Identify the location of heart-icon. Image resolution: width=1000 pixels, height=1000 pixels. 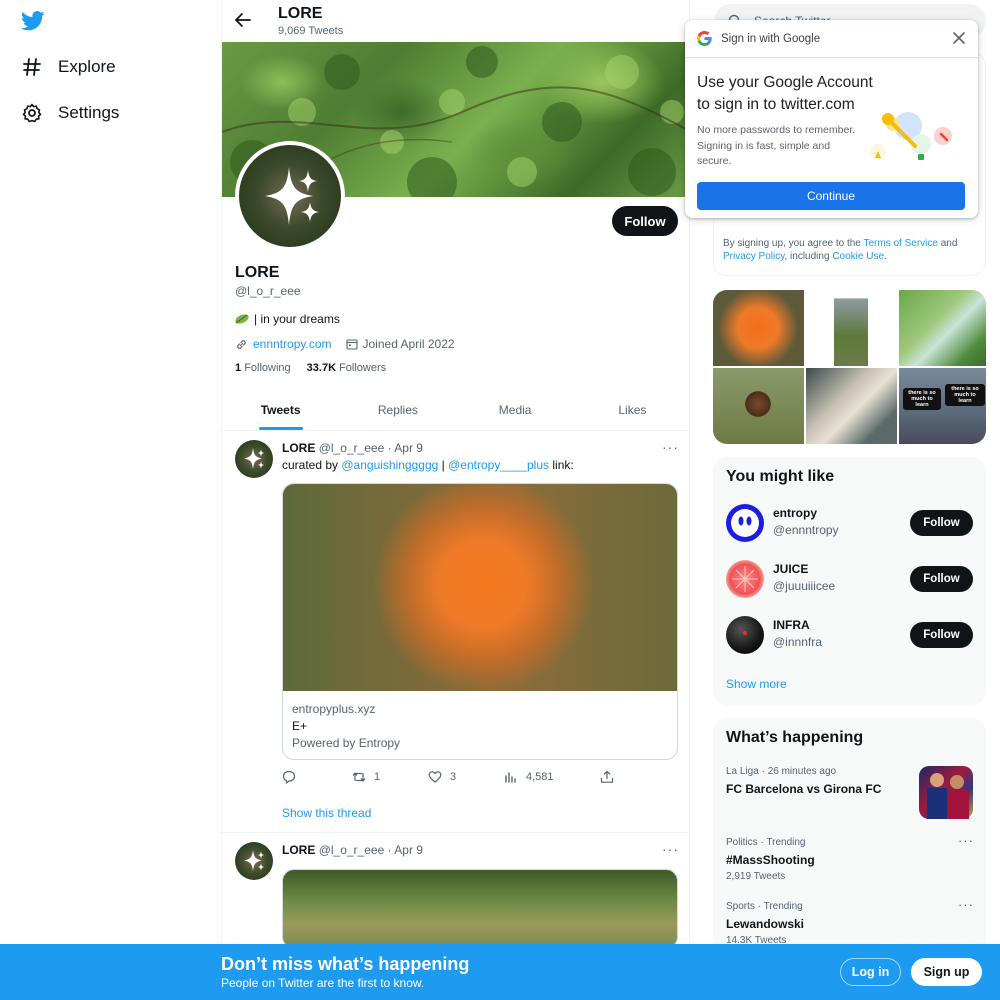
(435, 777).